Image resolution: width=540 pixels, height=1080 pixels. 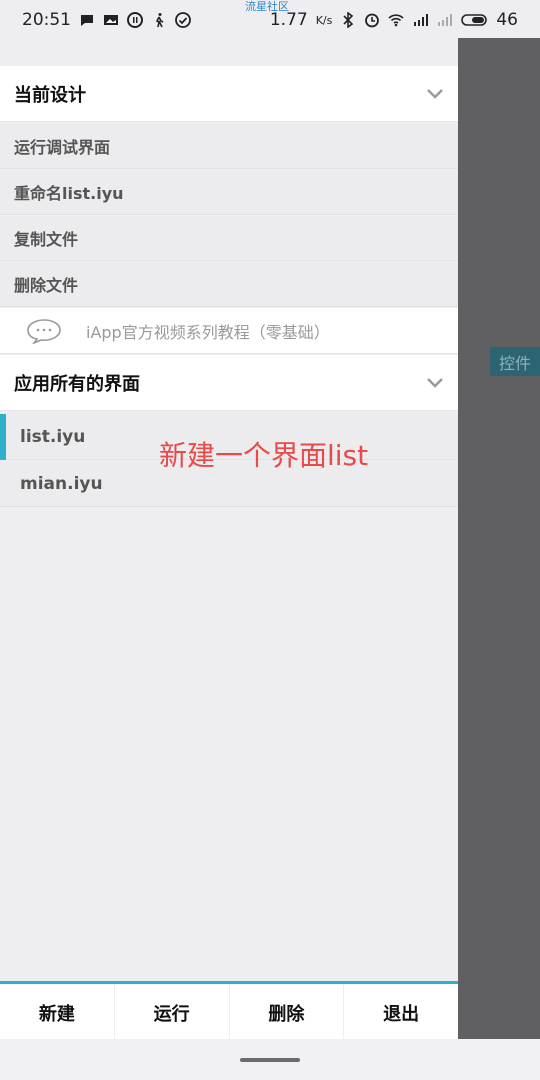 I want to click on bluetooth-icon, so click(x=348, y=20).